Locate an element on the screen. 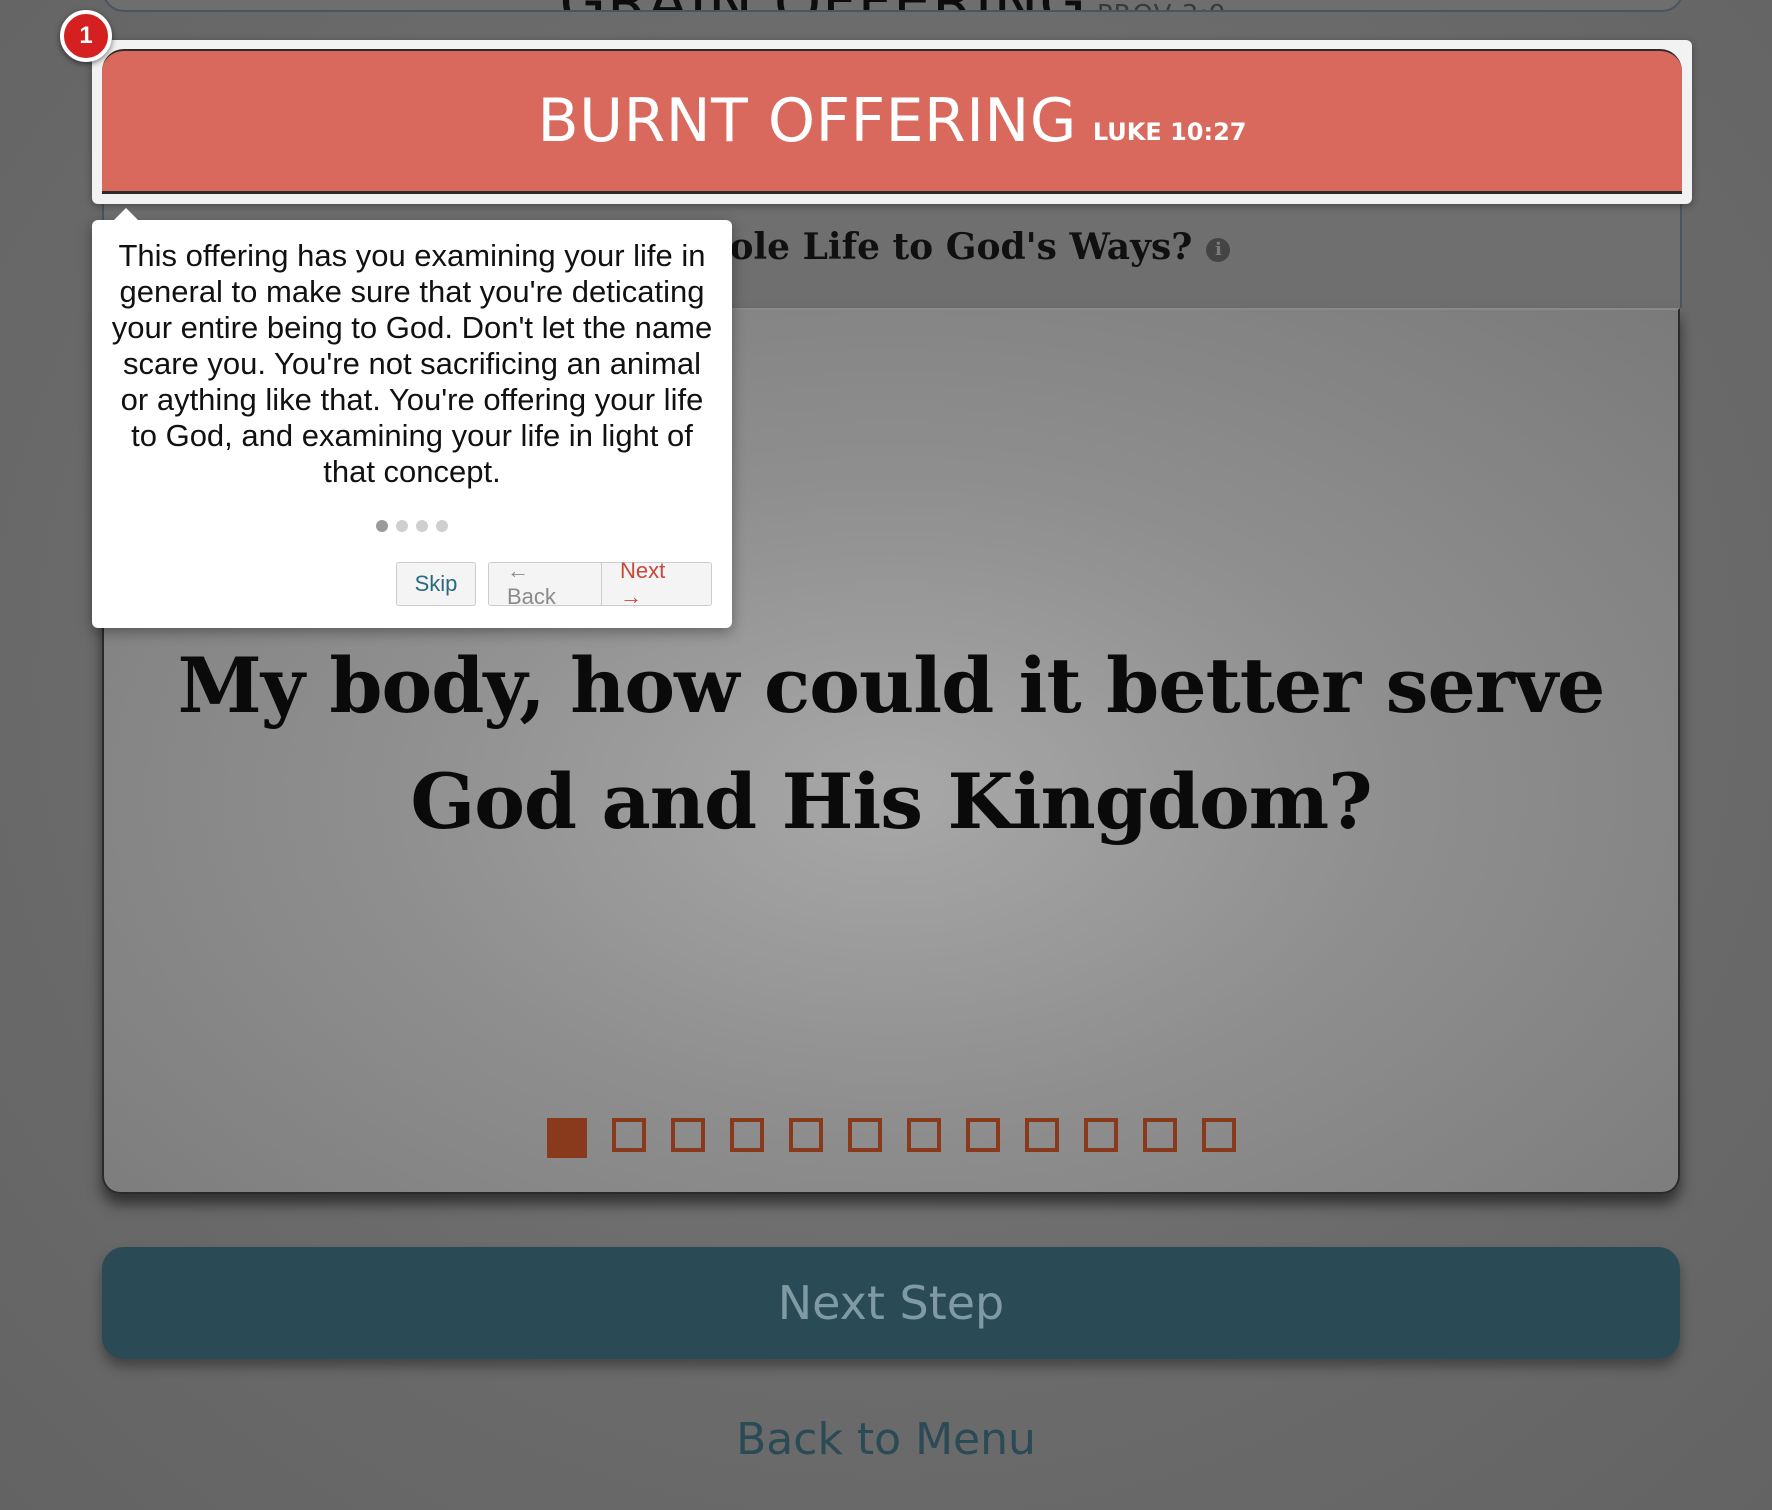  previous-offering-title: GRAIN OFFERING is located at coordinates (822, 5).